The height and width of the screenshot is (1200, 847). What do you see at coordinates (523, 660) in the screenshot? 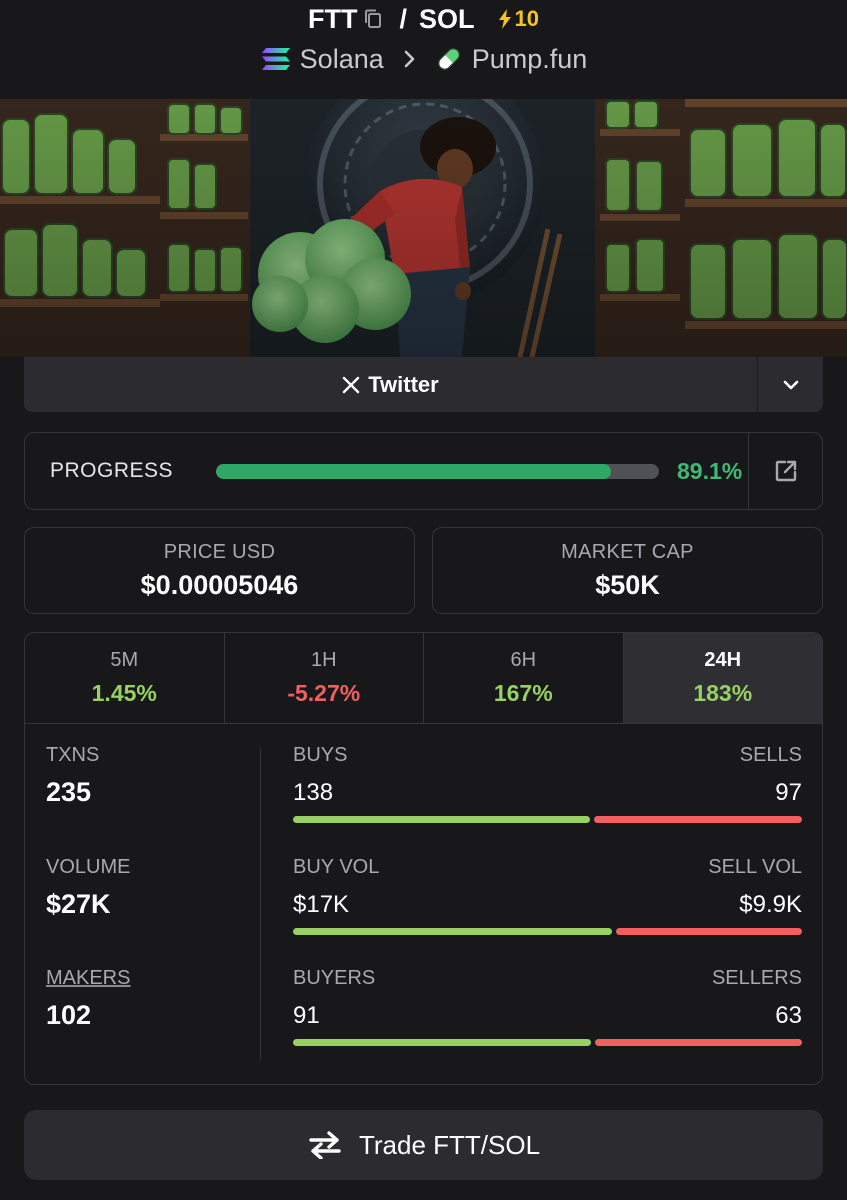
I see `tab-label: 6H` at bounding box center [523, 660].